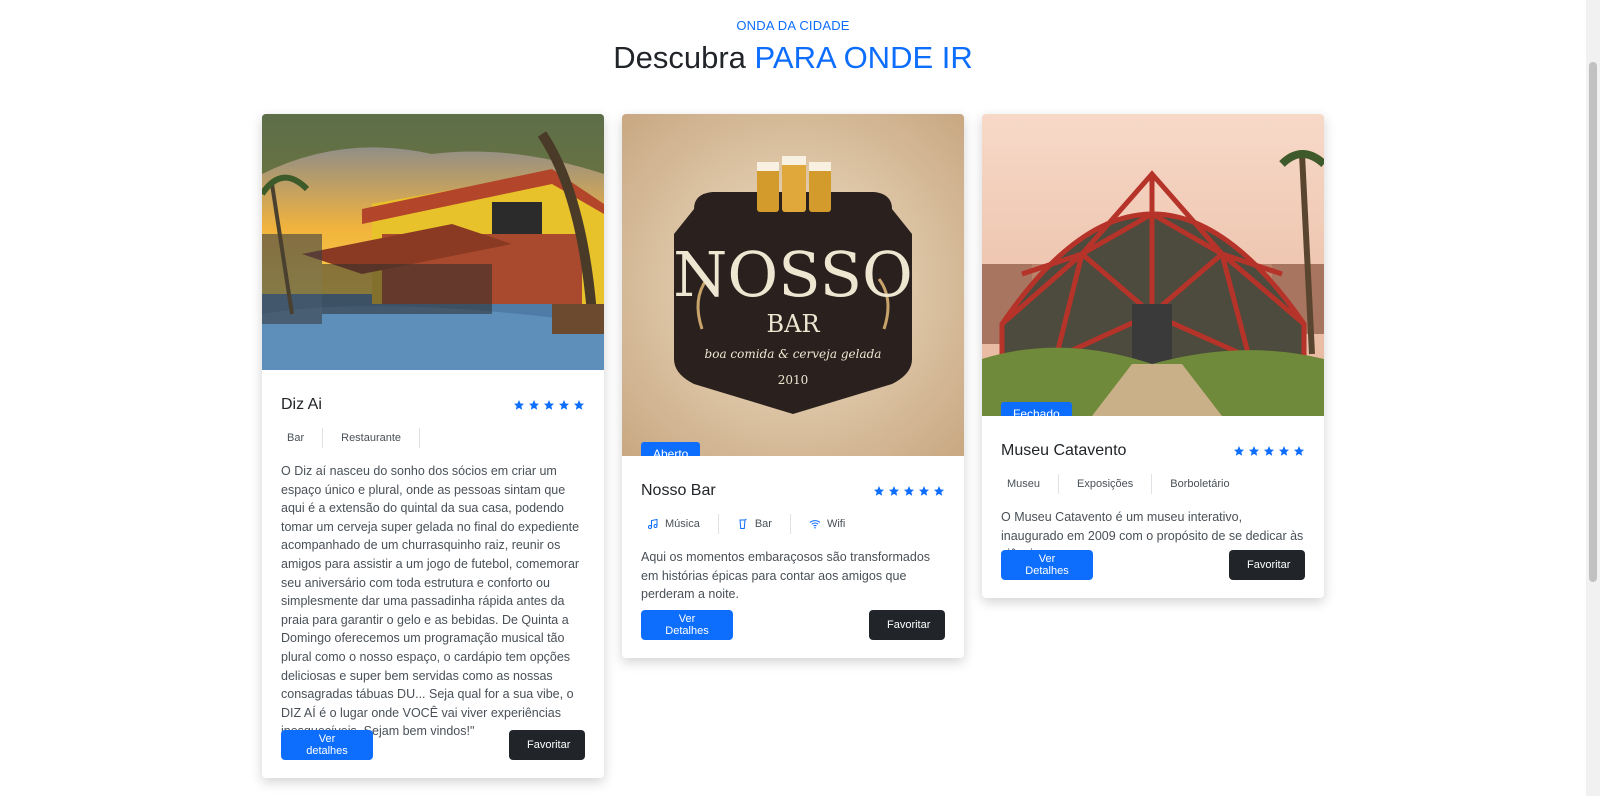 Image resolution: width=1600 pixels, height=796 pixels. What do you see at coordinates (815, 524) in the screenshot?
I see `wifi-icon` at bounding box center [815, 524].